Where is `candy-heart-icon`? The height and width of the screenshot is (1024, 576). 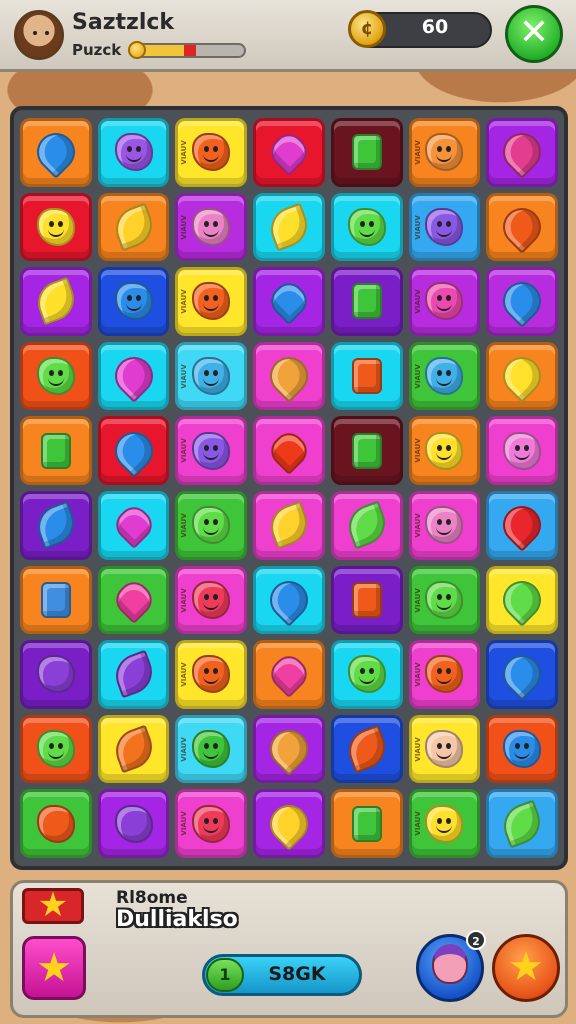 candy-heart-icon is located at coordinates (289, 152).